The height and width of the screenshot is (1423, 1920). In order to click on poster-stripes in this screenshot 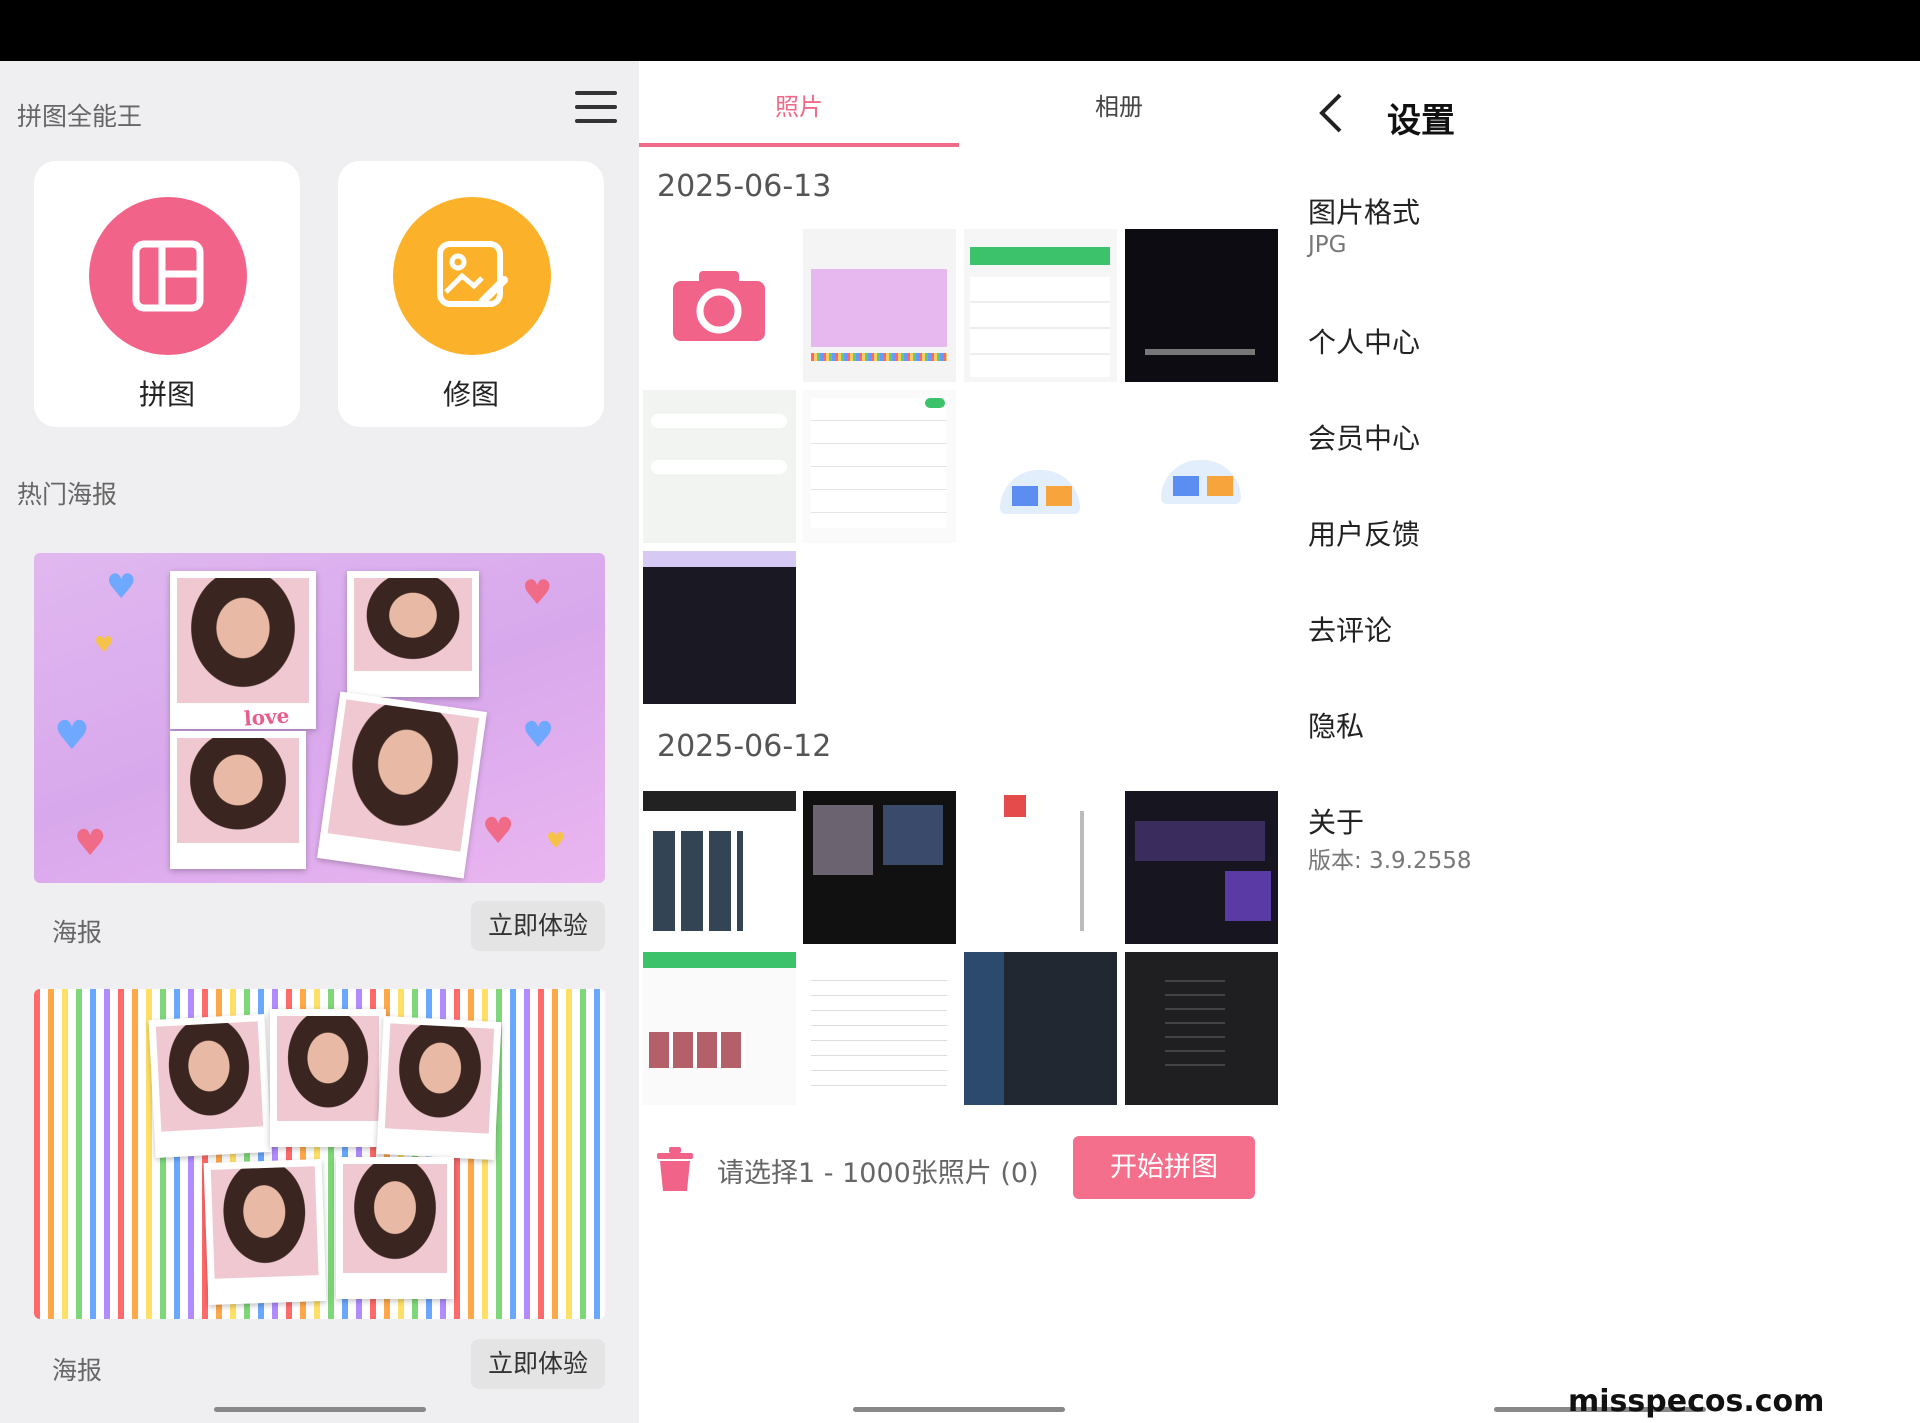, I will do `click(319, 1154)`.